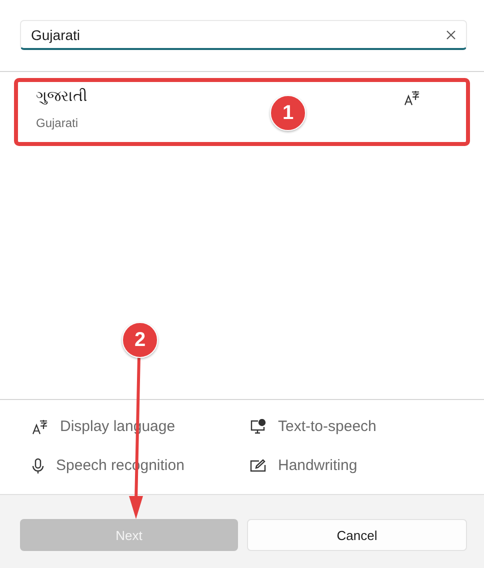 The height and width of the screenshot is (568, 484). What do you see at coordinates (140, 340) in the screenshot?
I see `step-number-badge: 2` at bounding box center [140, 340].